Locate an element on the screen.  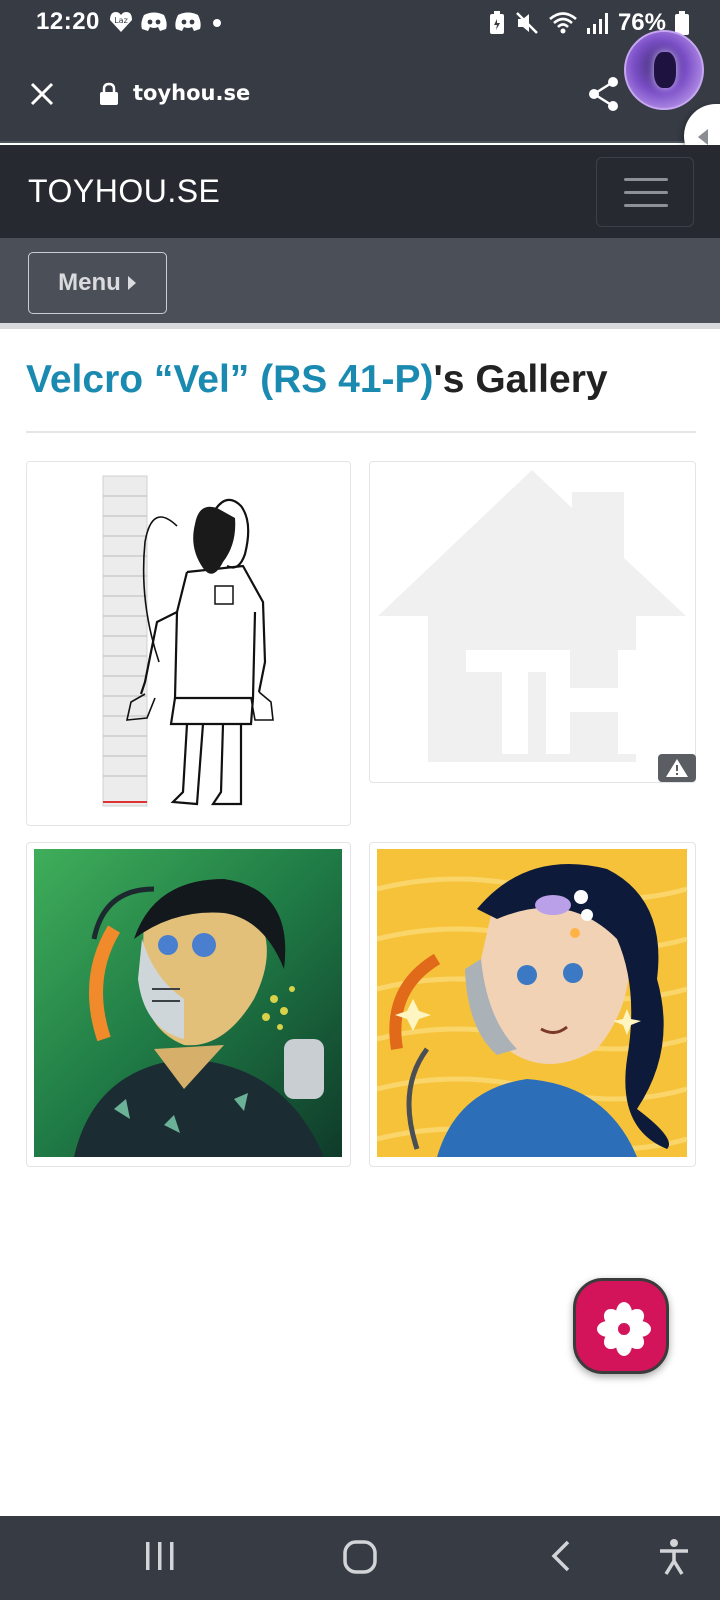
gallery-title-suffix: 's Gallery is located at coordinates (520, 379).